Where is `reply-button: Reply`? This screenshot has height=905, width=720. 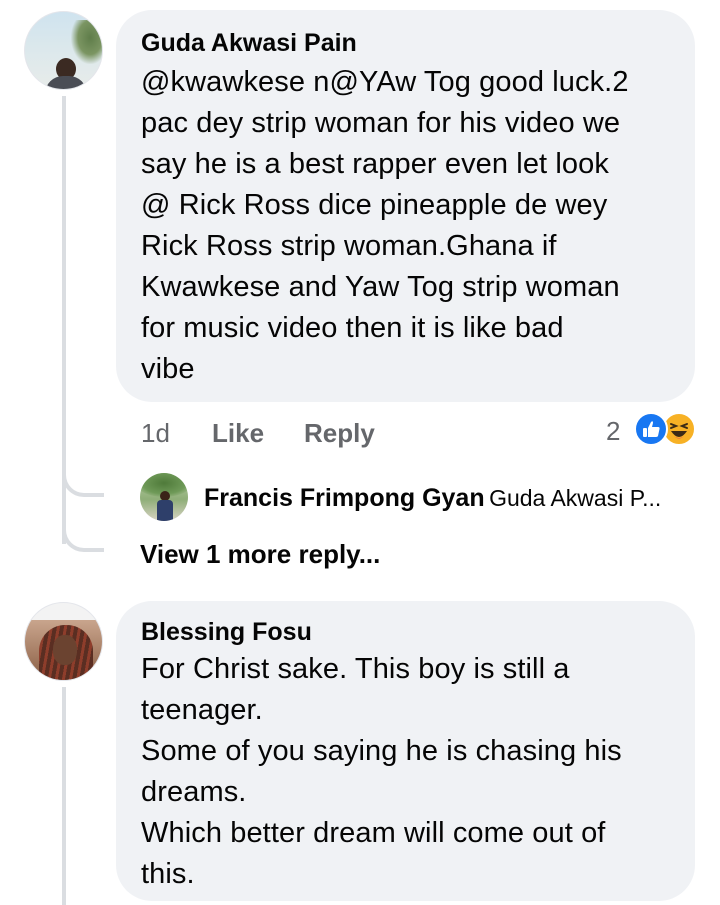 reply-button: Reply is located at coordinates (339, 433).